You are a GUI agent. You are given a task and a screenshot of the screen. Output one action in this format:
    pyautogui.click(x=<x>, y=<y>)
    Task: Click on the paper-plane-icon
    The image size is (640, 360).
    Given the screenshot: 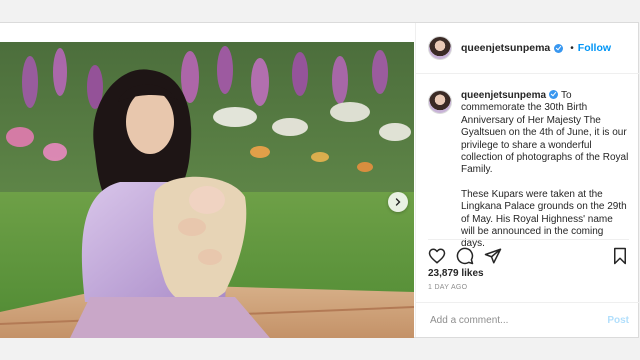 What is the action you would take?
    pyautogui.click(x=493, y=256)
    